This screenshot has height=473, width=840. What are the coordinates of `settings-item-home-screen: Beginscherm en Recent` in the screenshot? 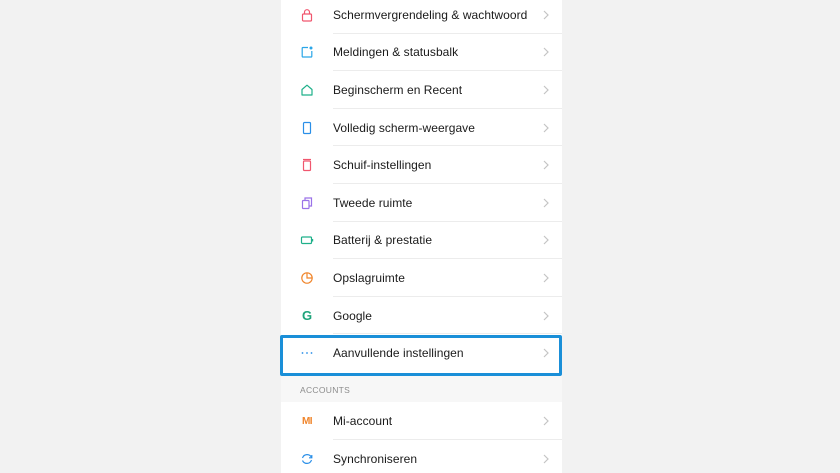 It's located at (421, 90).